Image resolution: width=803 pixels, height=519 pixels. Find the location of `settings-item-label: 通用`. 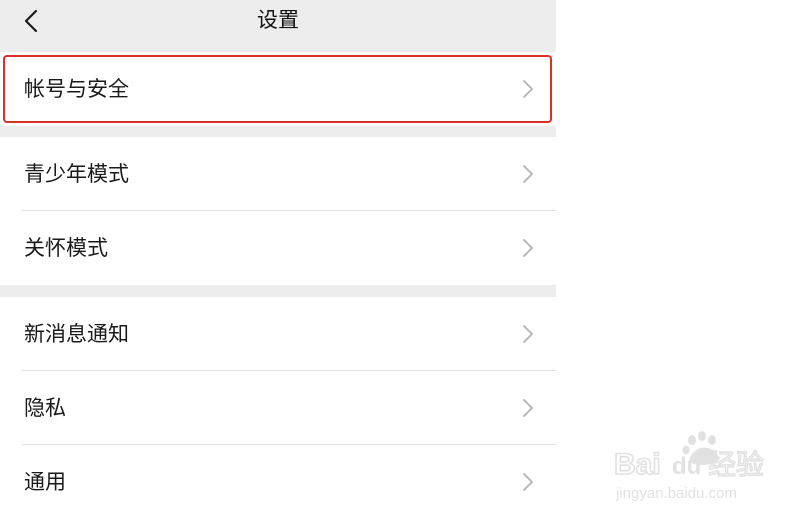

settings-item-label: 通用 is located at coordinates (45, 482).